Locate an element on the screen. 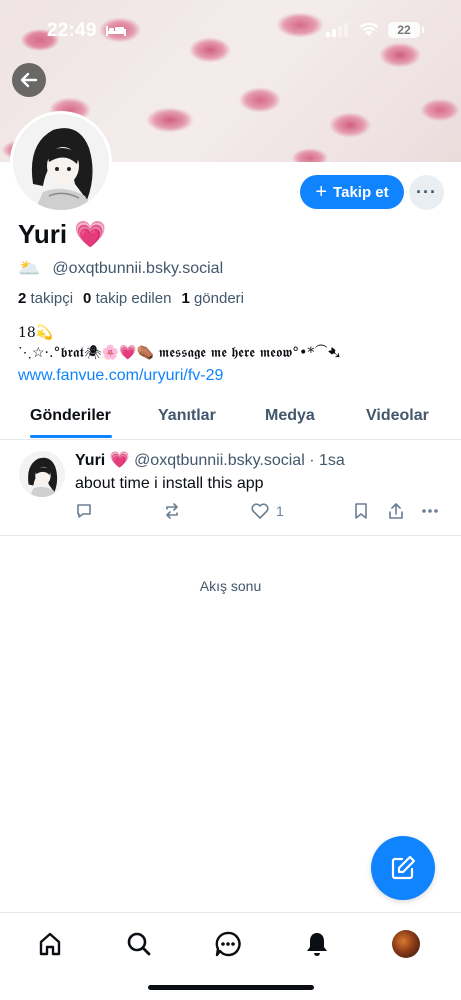 The height and width of the screenshot is (1000, 461). status-time: 22:49 is located at coordinates (72, 30).